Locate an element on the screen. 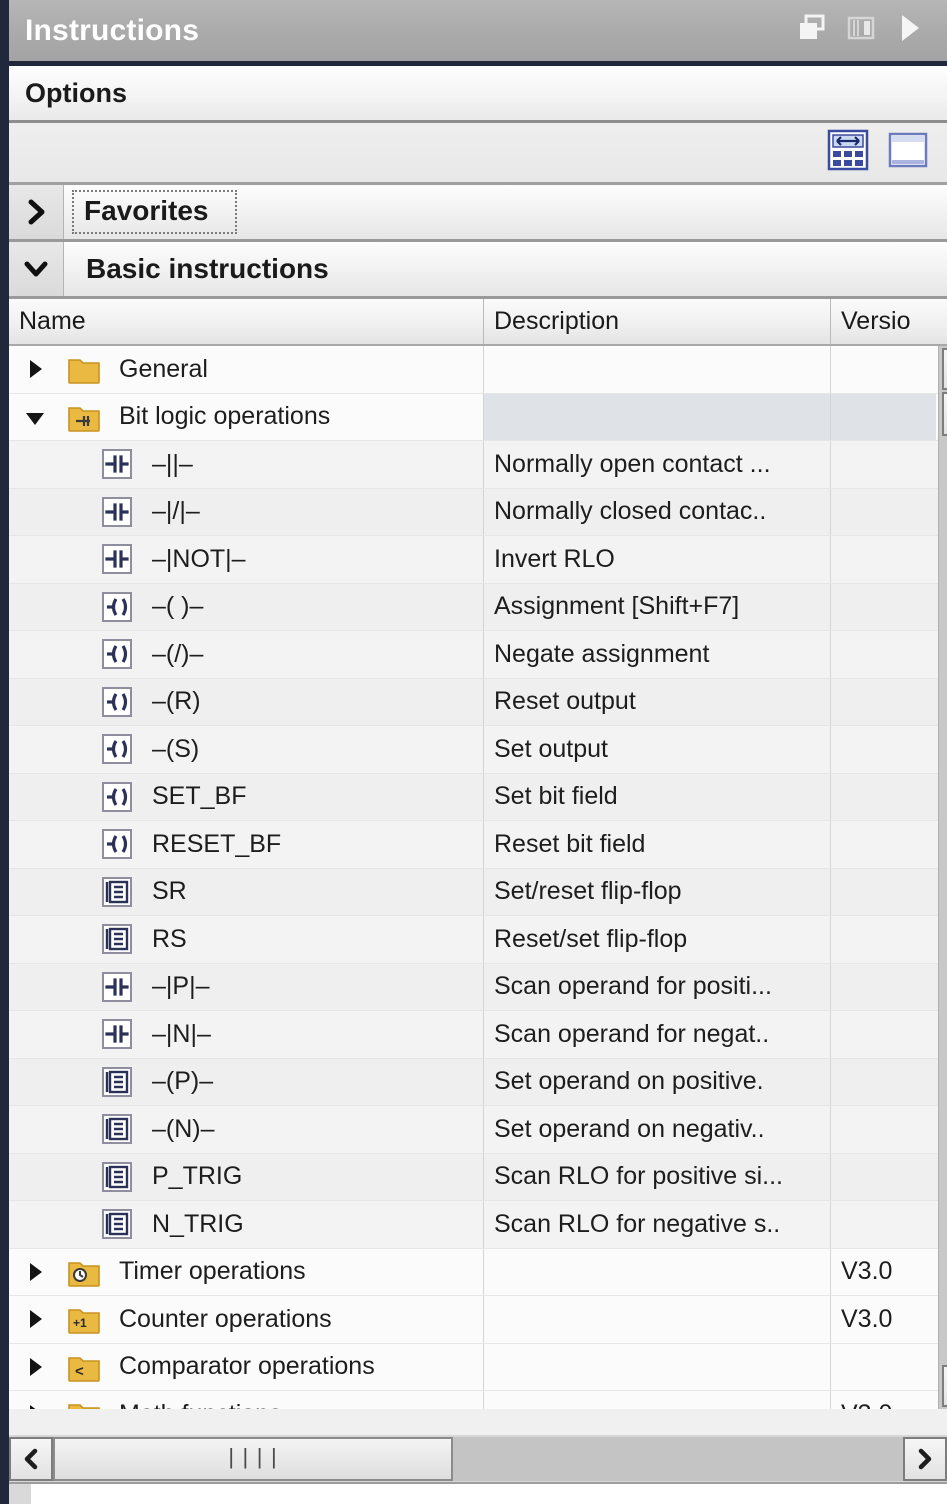 This screenshot has width=947, height=1504. section-basic-instructions: Basic instructions is located at coordinates (478, 270).